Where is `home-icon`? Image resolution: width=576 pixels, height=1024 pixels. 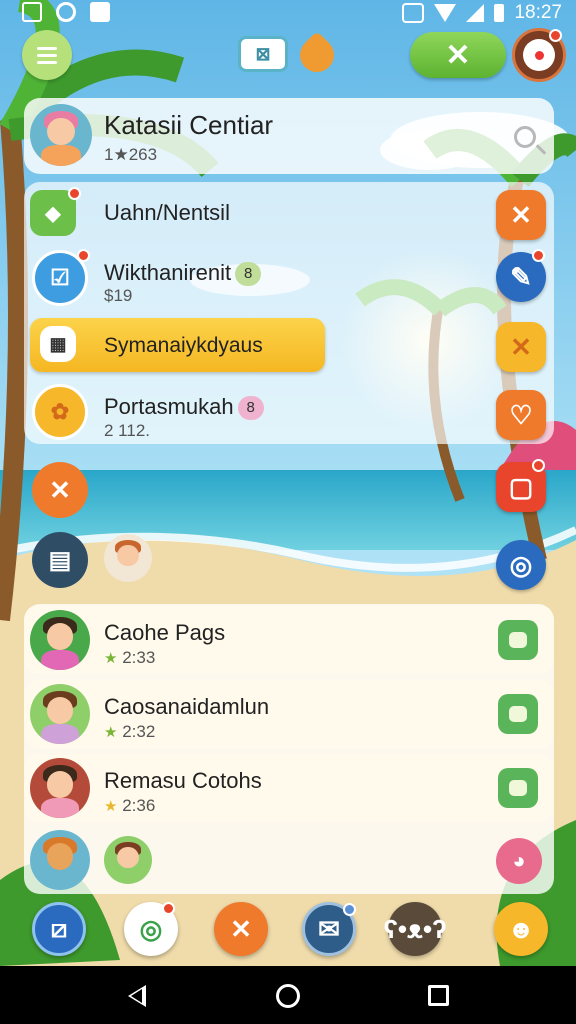
home-icon is located at coordinates (288, 996).